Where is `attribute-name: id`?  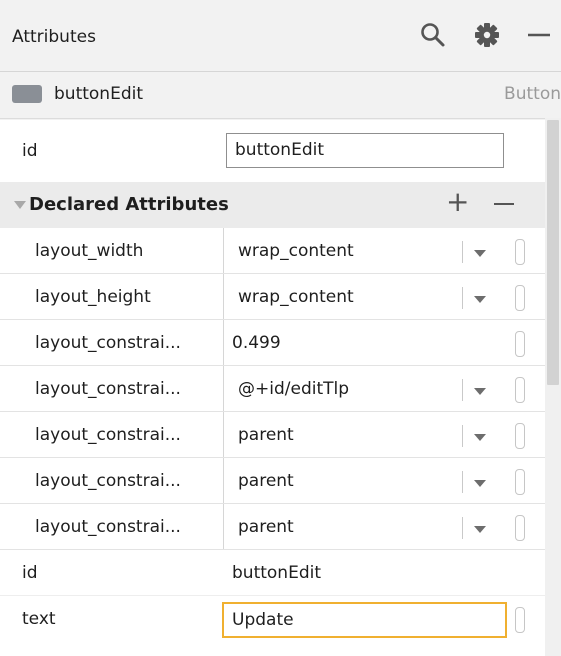 attribute-name: id is located at coordinates (30, 573).